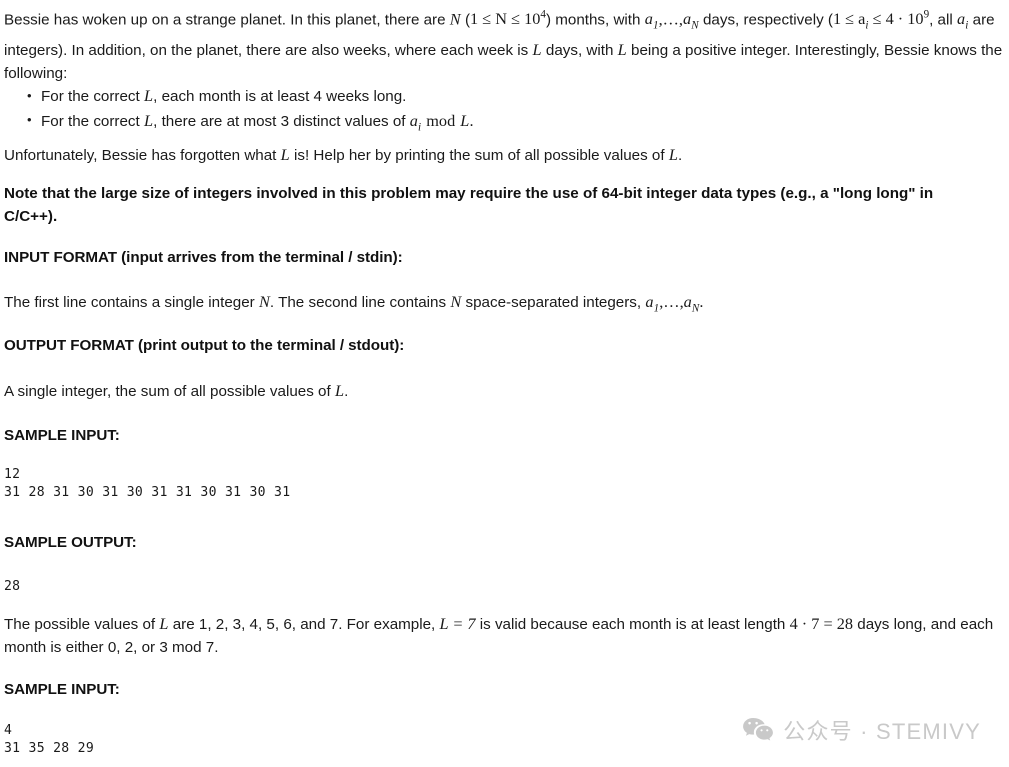 The width and height of the screenshot is (1009, 767). Describe the element at coordinates (962, 20) in the screenshot. I see `variable-ai: ai` at that location.